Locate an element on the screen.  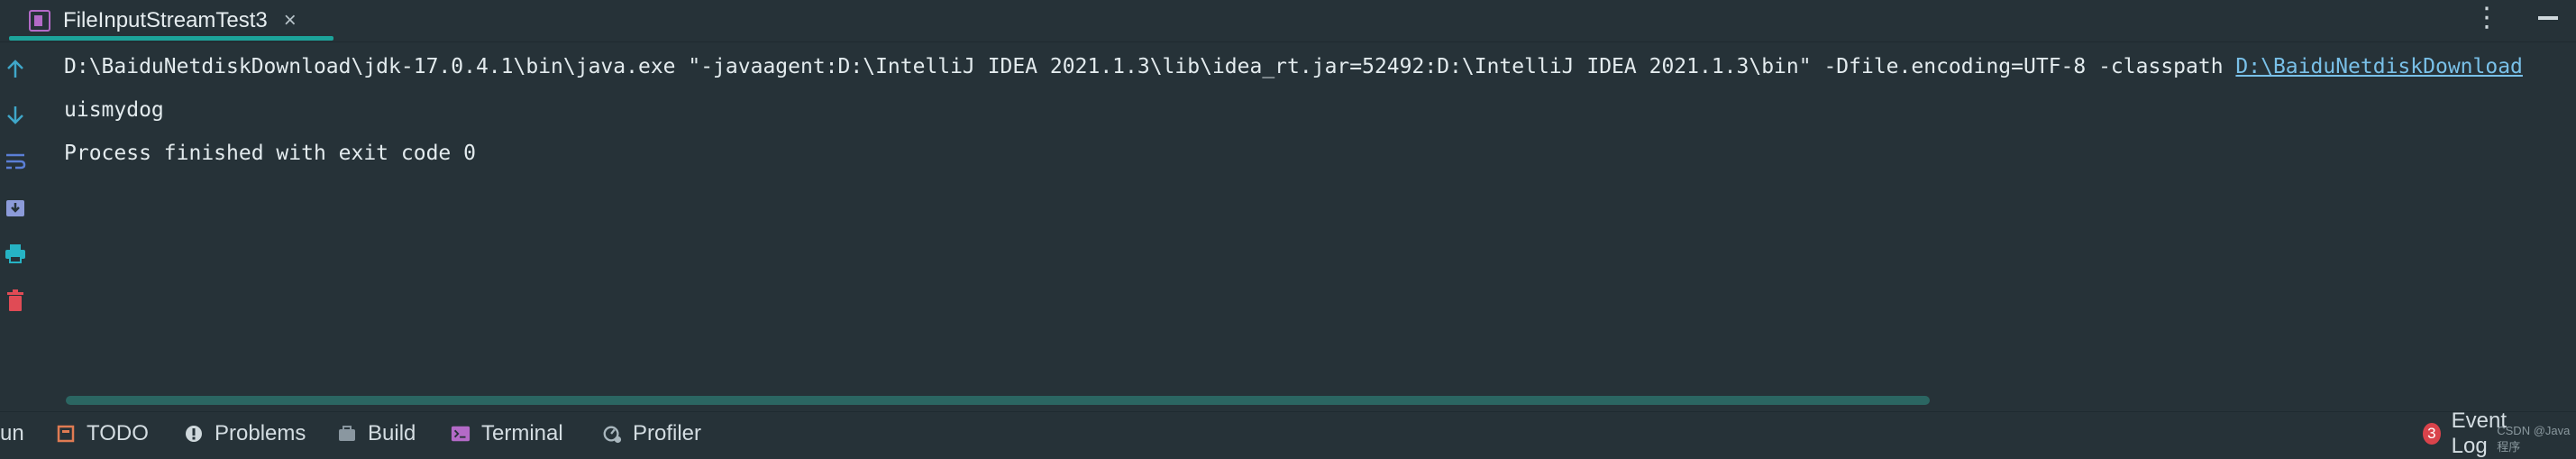
todo-icon is located at coordinates (66, 434).